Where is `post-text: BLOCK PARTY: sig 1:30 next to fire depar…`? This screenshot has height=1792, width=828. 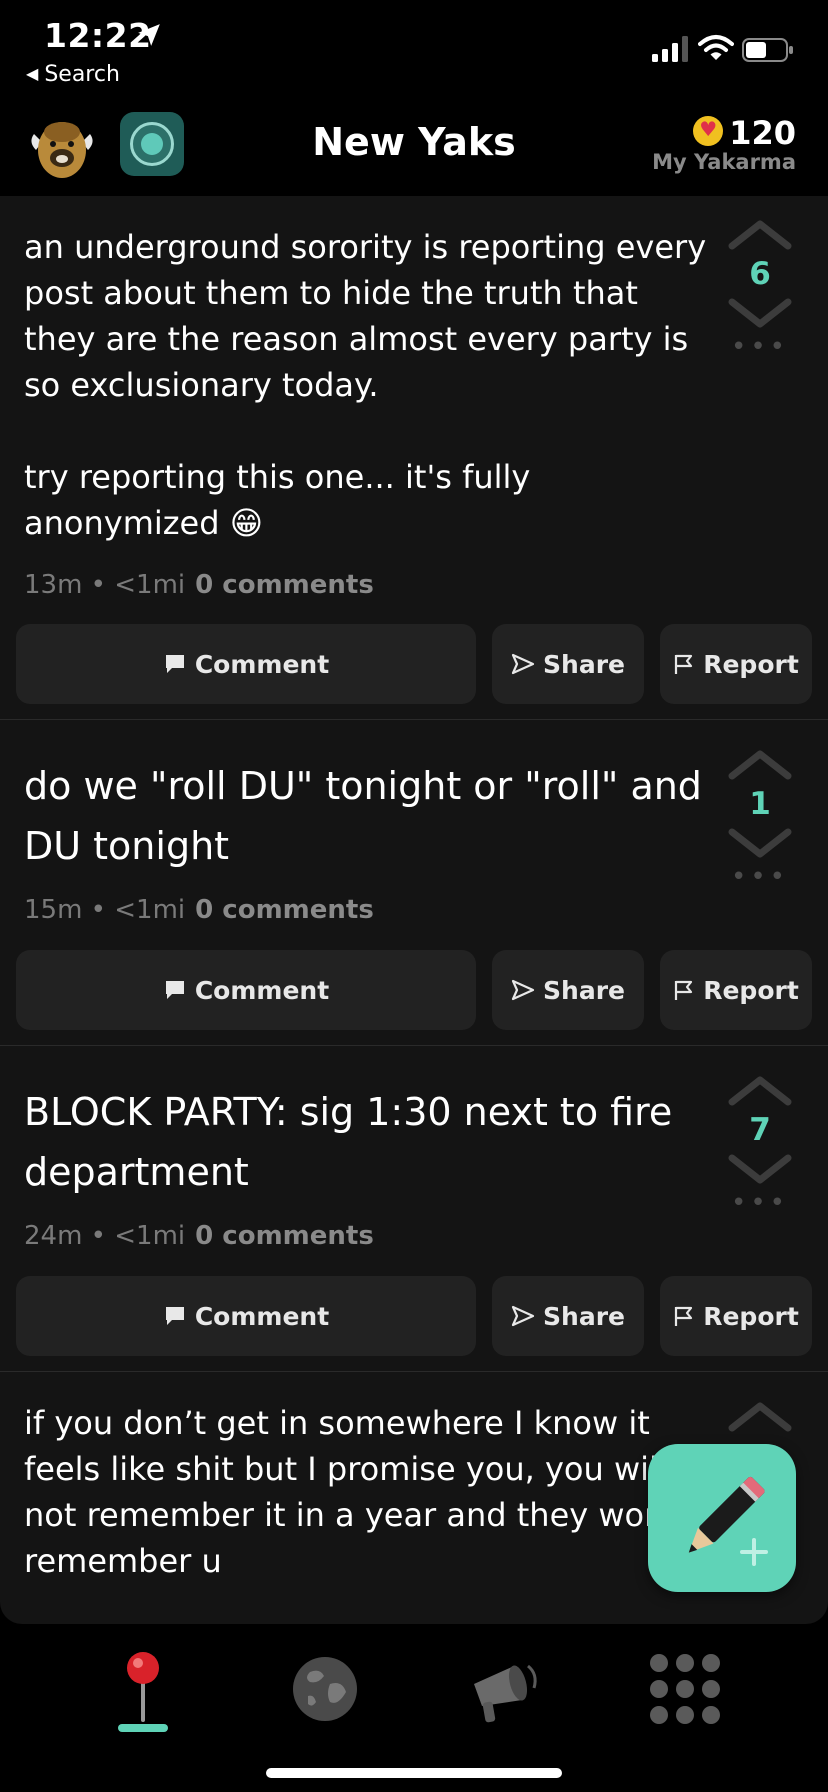 post-text: BLOCK PARTY: sig 1:30 next to fire depar… is located at coordinates (348, 1142).